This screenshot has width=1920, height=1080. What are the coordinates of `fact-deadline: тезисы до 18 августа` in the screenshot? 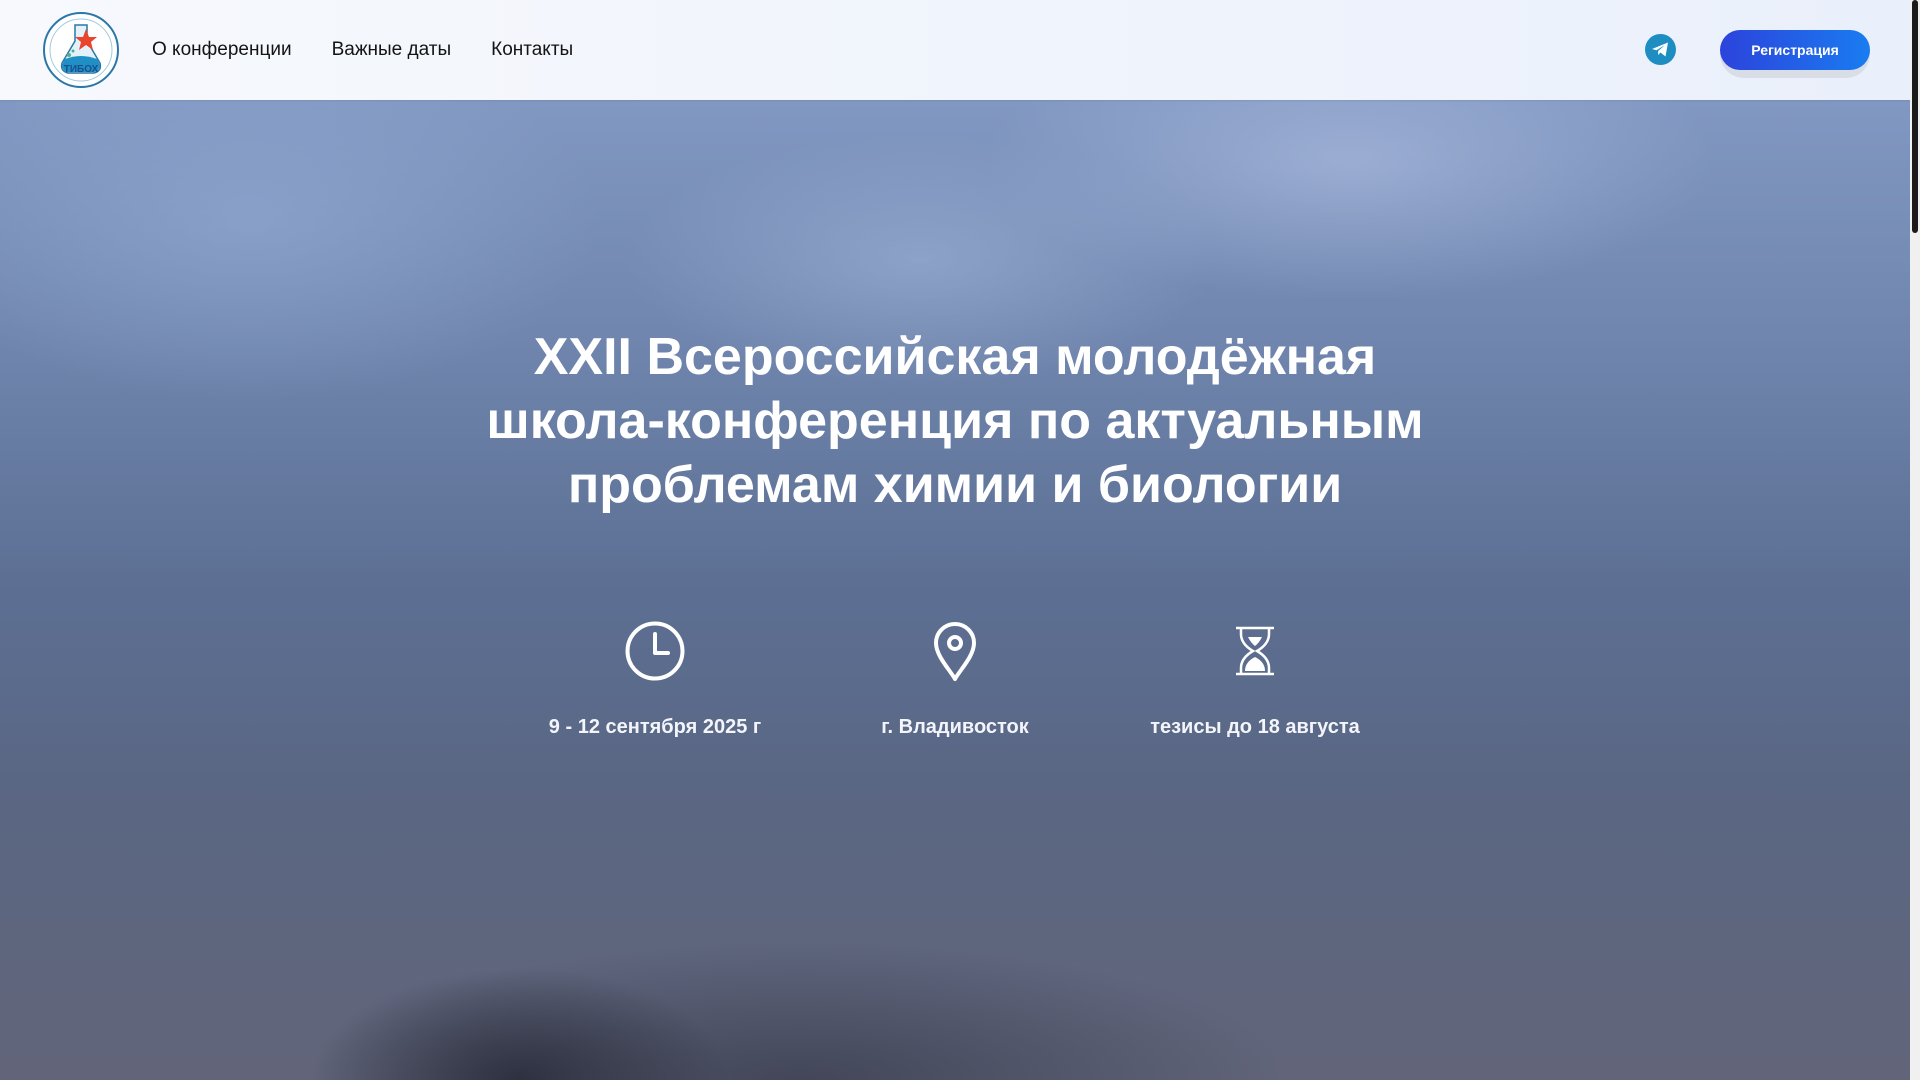 It's located at (1255, 679).